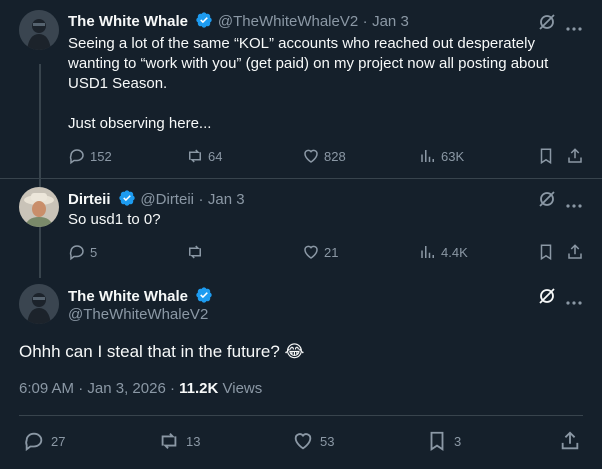  What do you see at coordinates (574, 302) in the screenshot?
I see `more-icon` at bounding box center [574, 302].